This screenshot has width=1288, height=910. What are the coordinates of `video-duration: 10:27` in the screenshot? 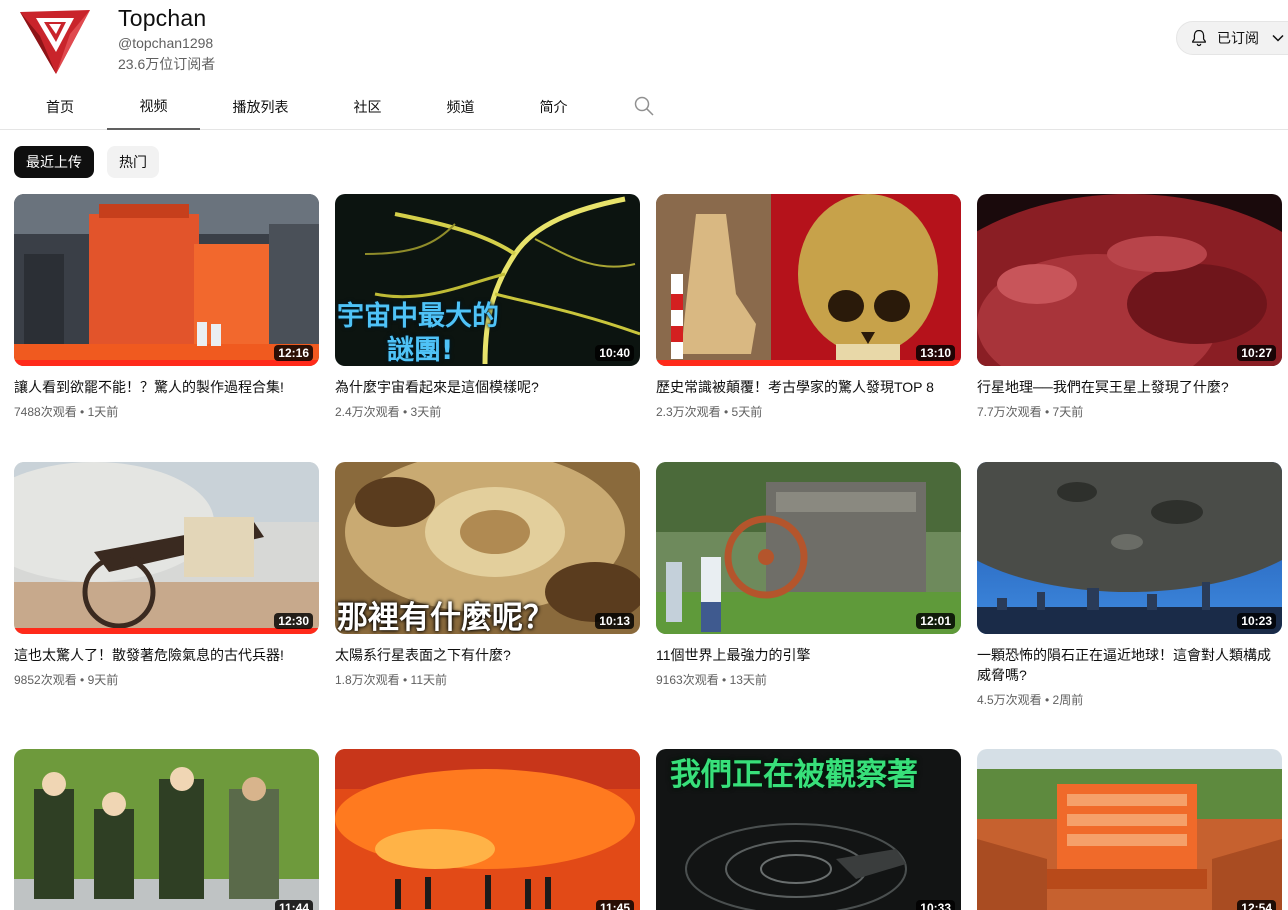 It's located at (1256, 353).